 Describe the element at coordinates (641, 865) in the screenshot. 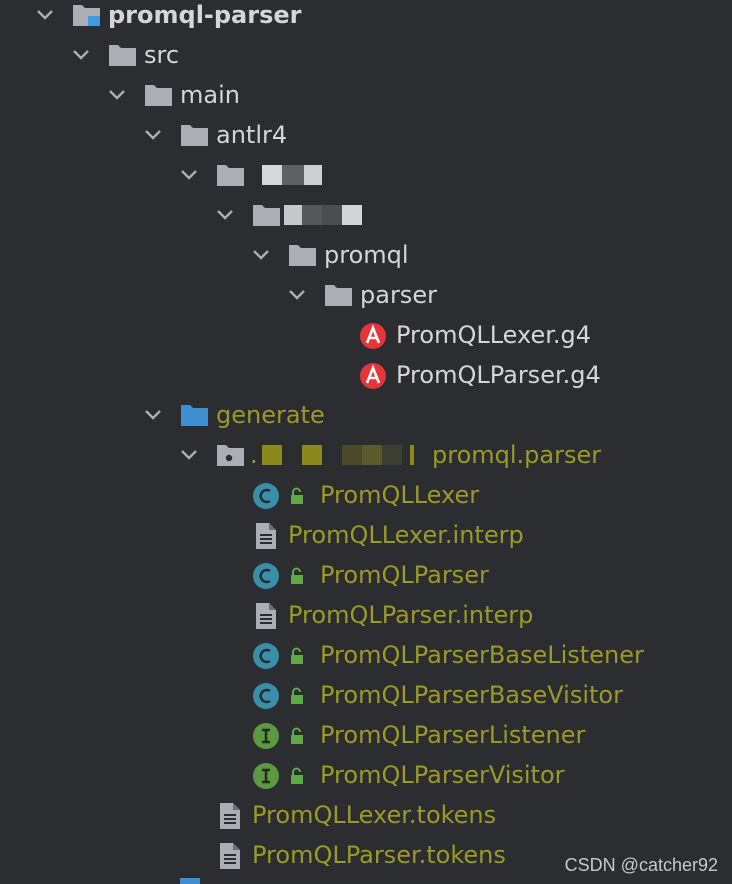

I see `watermark: CSDN @catcher92` at that location.